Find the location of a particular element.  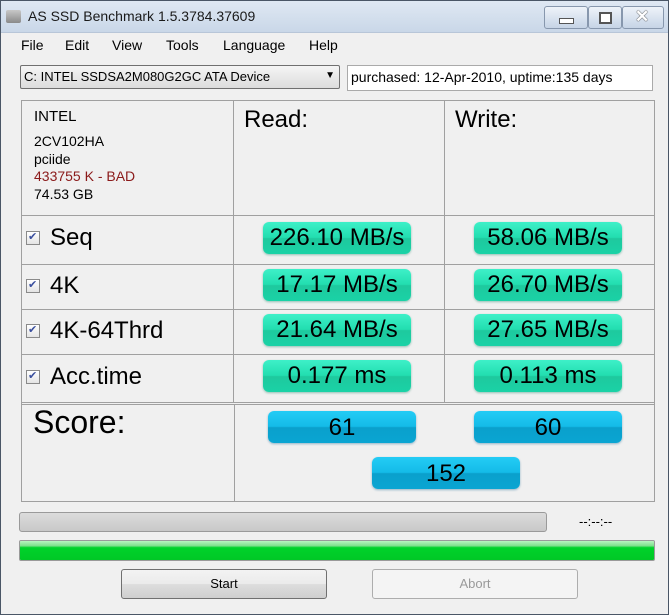

drive-info-text: purchased: 12-Apr-2010, uptime:135 days is located at coordinates (482, 77).